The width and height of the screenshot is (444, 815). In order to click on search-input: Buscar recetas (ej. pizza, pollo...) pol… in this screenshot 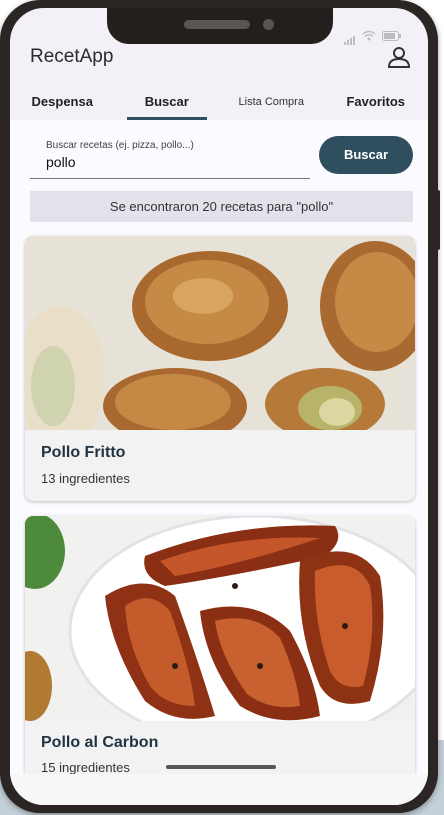, I will do `click(170, 158)`.